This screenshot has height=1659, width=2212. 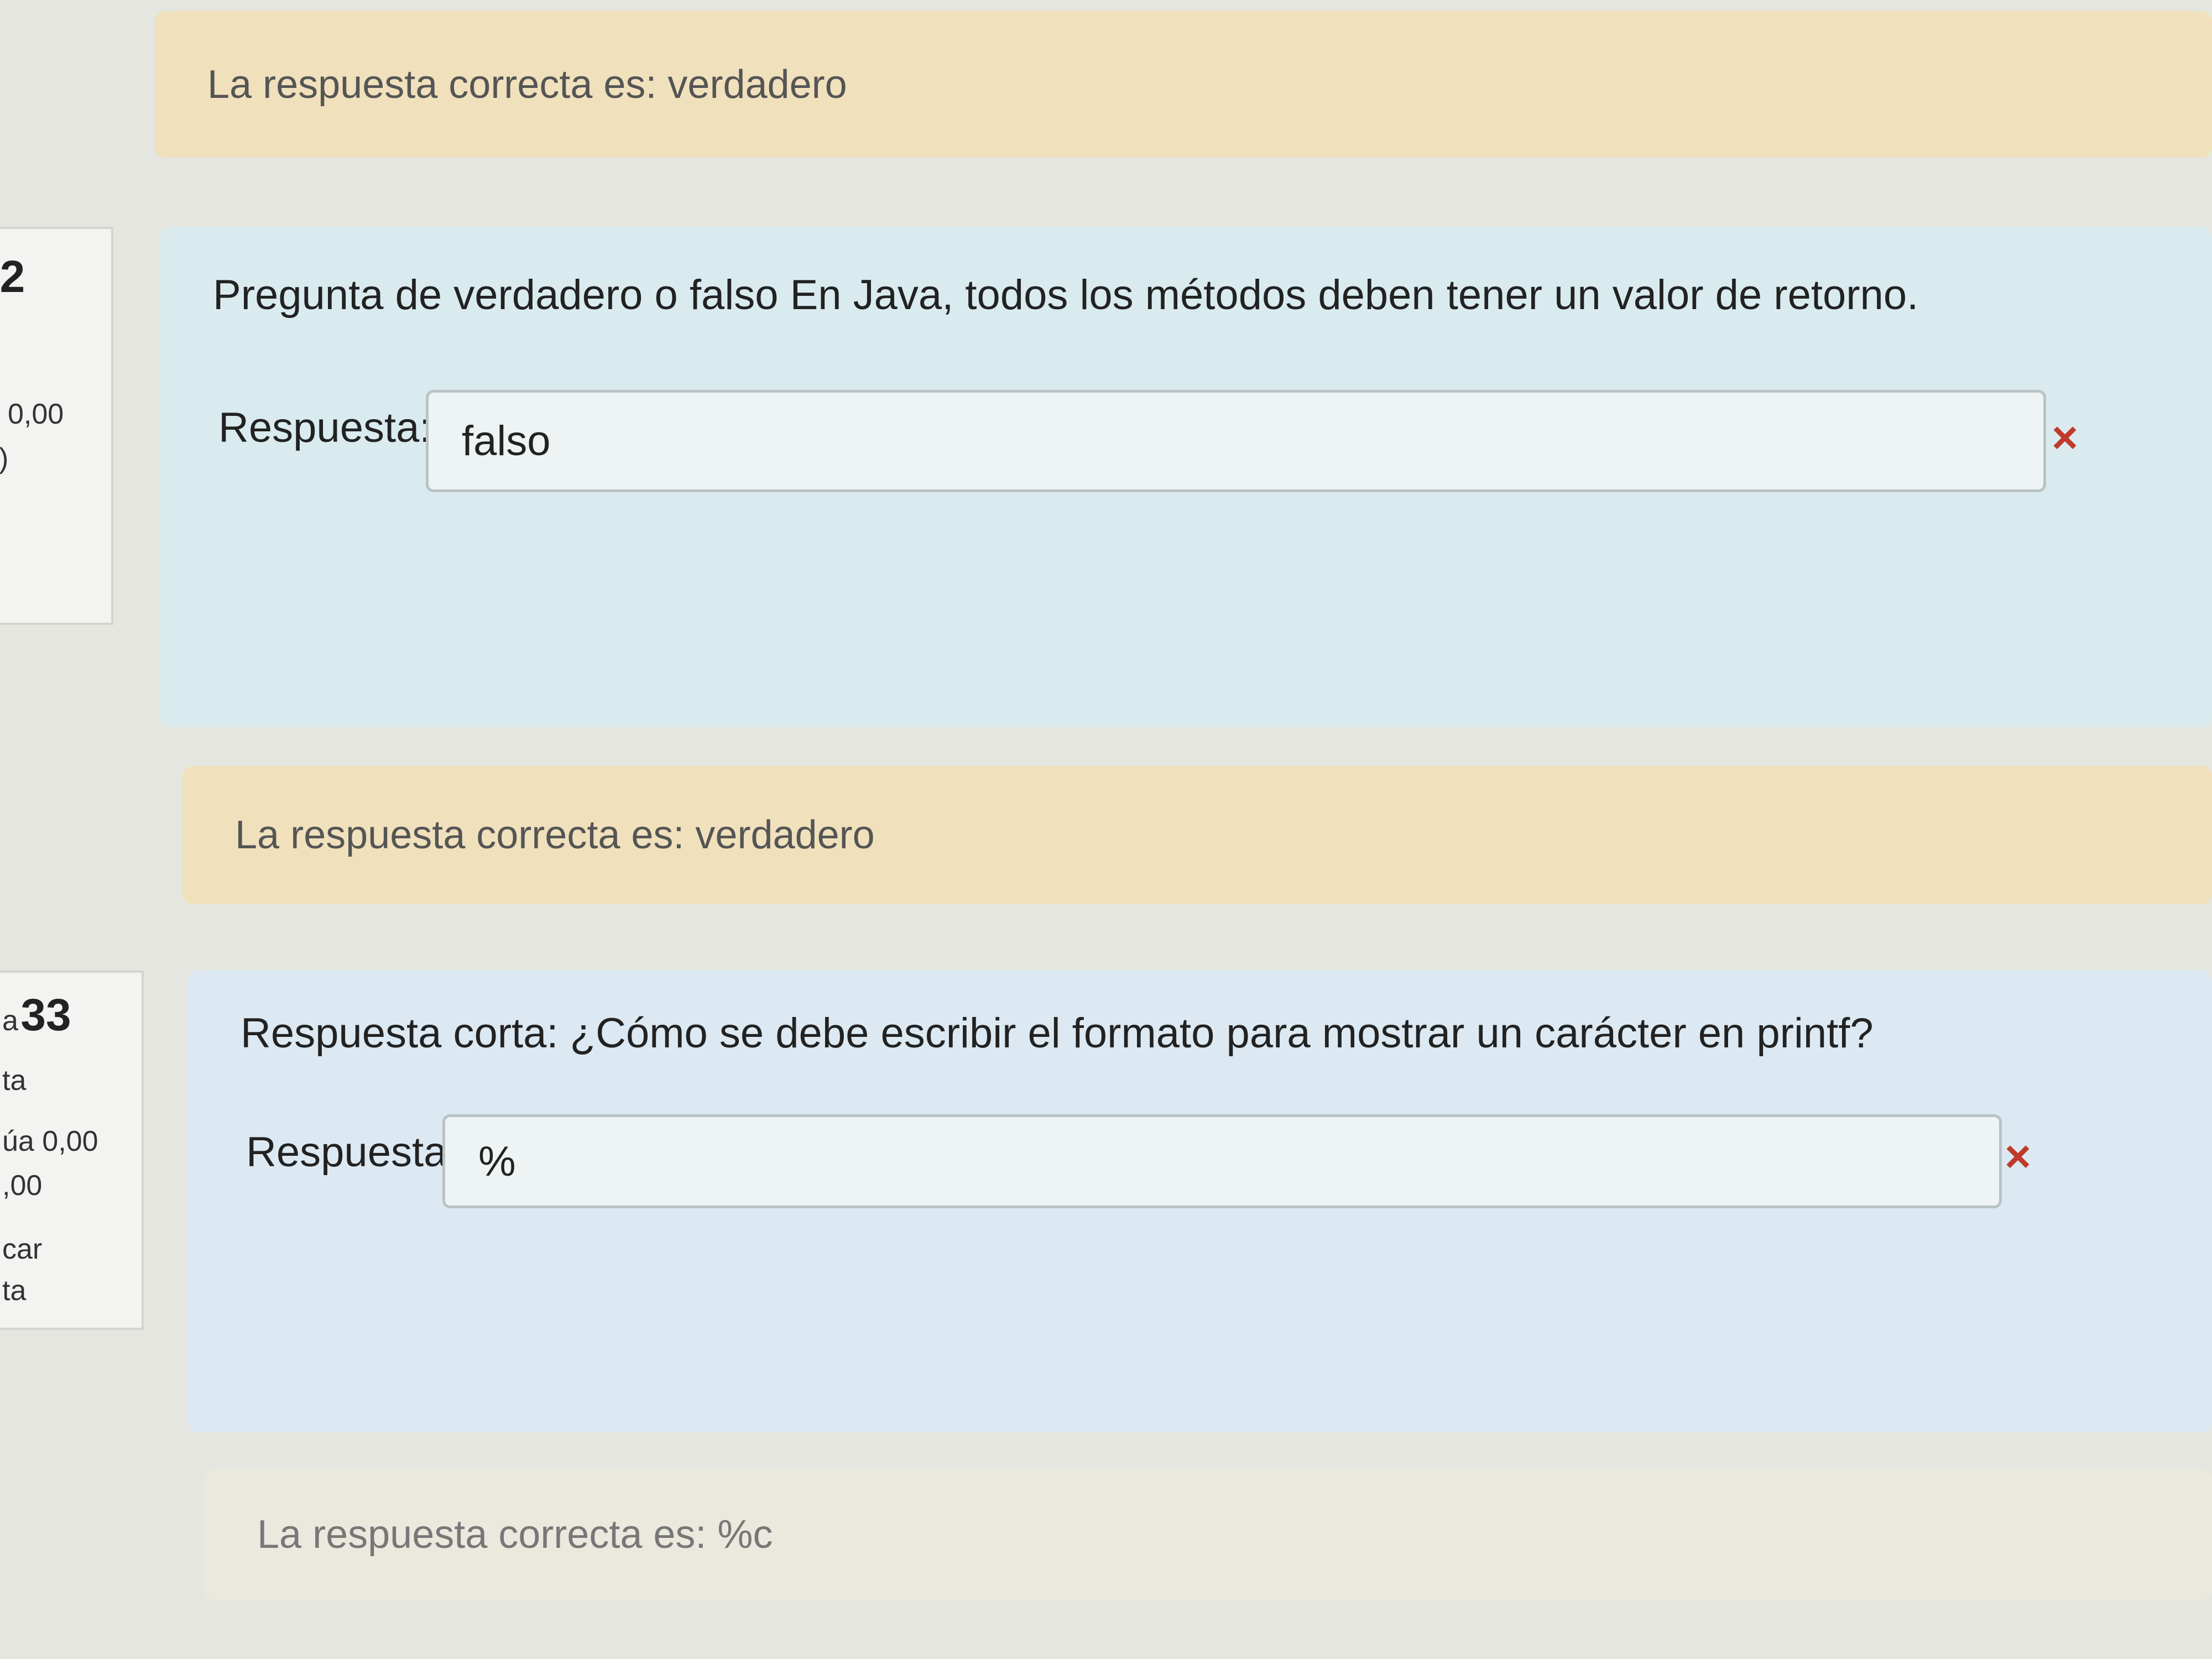 I want to click on flag-question-link-2: ta, so click(x=14, y=1291).